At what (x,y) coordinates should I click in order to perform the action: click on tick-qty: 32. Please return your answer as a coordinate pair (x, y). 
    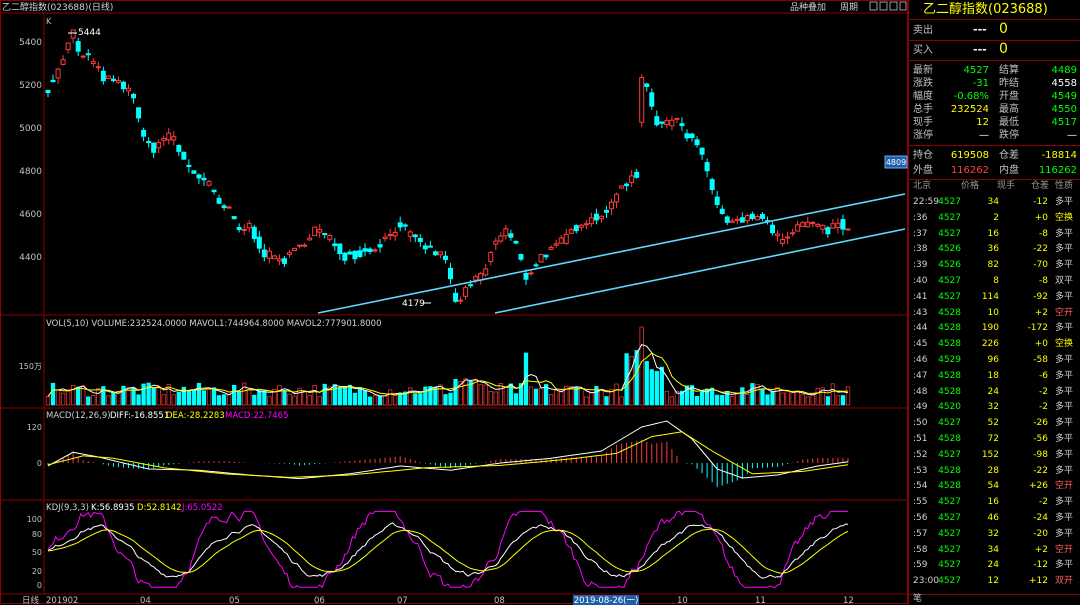
    Looking at the image, I should click on (993, 533).